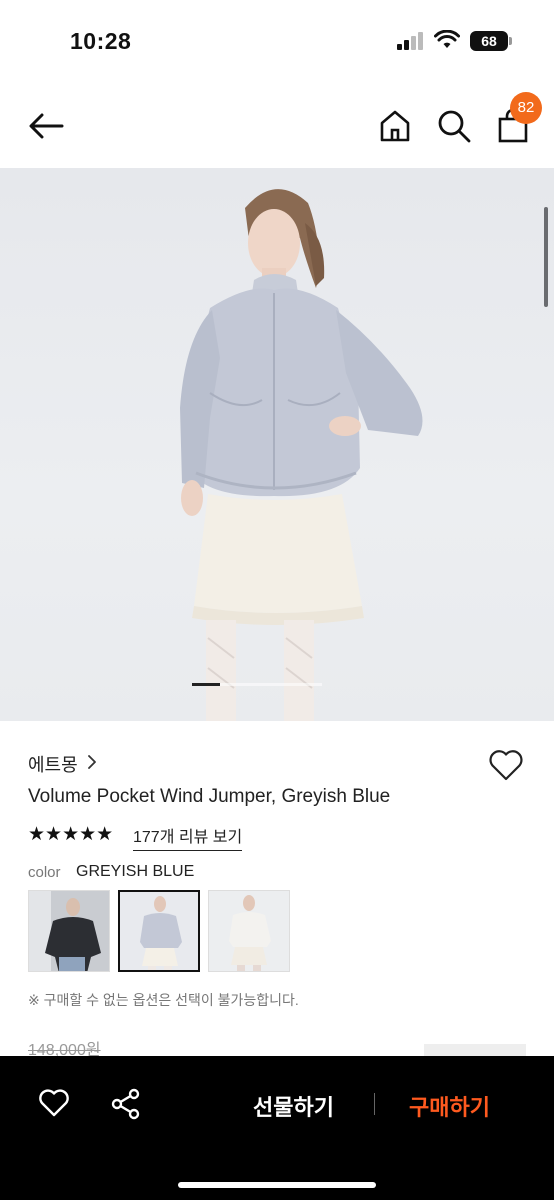 This screenshot has width=554, height=1200. What do you see at coordinates (526, 108) in the screenshot?
I see `cart-count-badge: 82` at bounding box center [526, 108].